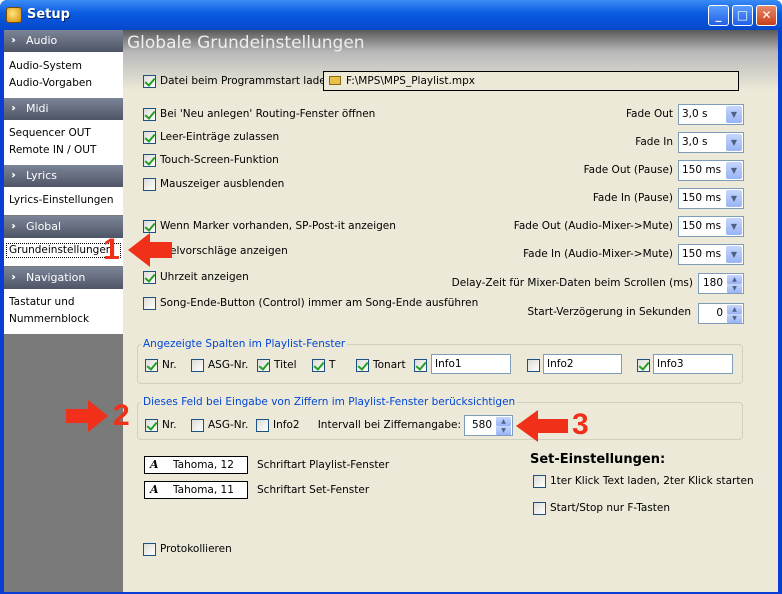  I want to click on delay-spinner: 180 ▲ ▼, so click(721, 283).